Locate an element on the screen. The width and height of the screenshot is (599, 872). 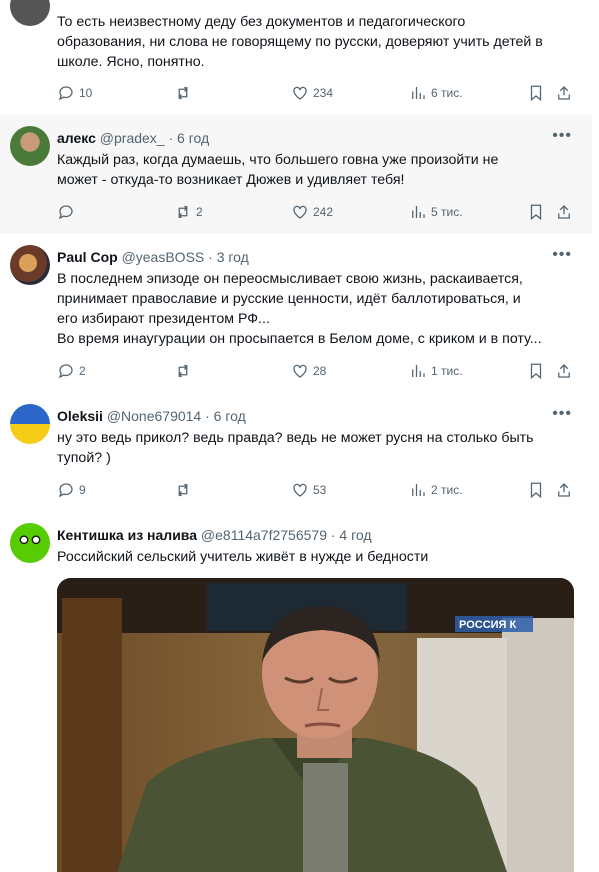
action-bar: 10 234 6 тис. is located at coordinates (317, 93).